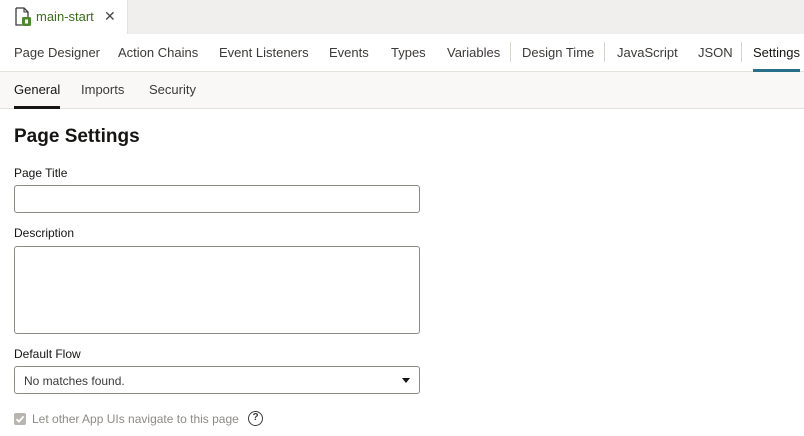 The width and height of the screenshot is (804, 436). Describe the element at coordinates (473, 53) in the screenshot. I see `tab-variables: Variables` at that location.